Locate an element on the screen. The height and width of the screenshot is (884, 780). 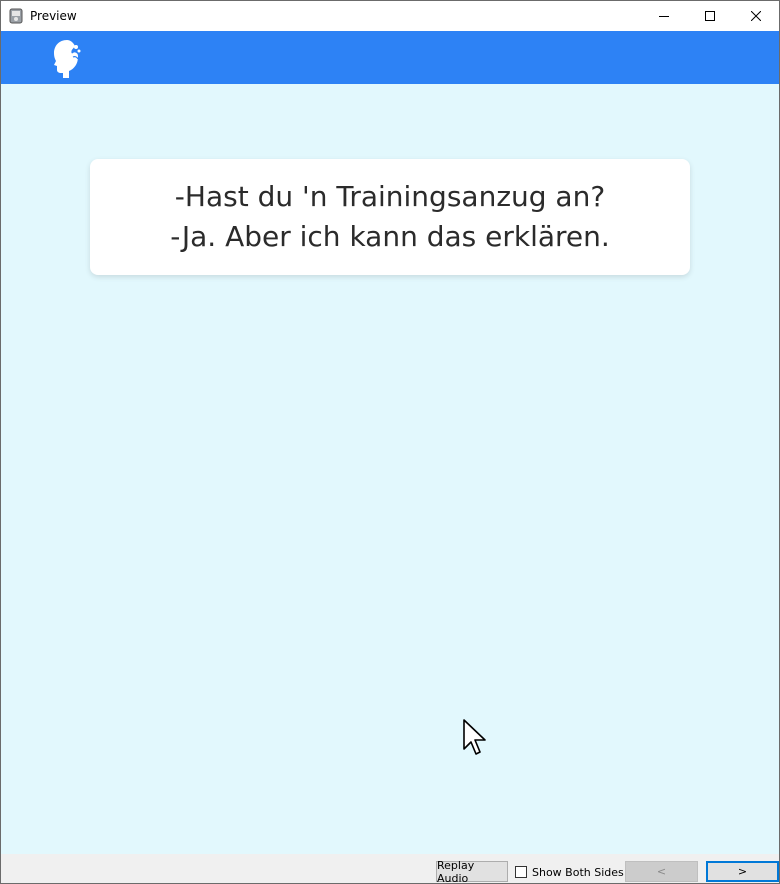
maximize-button is located at coordinates (710, 16).